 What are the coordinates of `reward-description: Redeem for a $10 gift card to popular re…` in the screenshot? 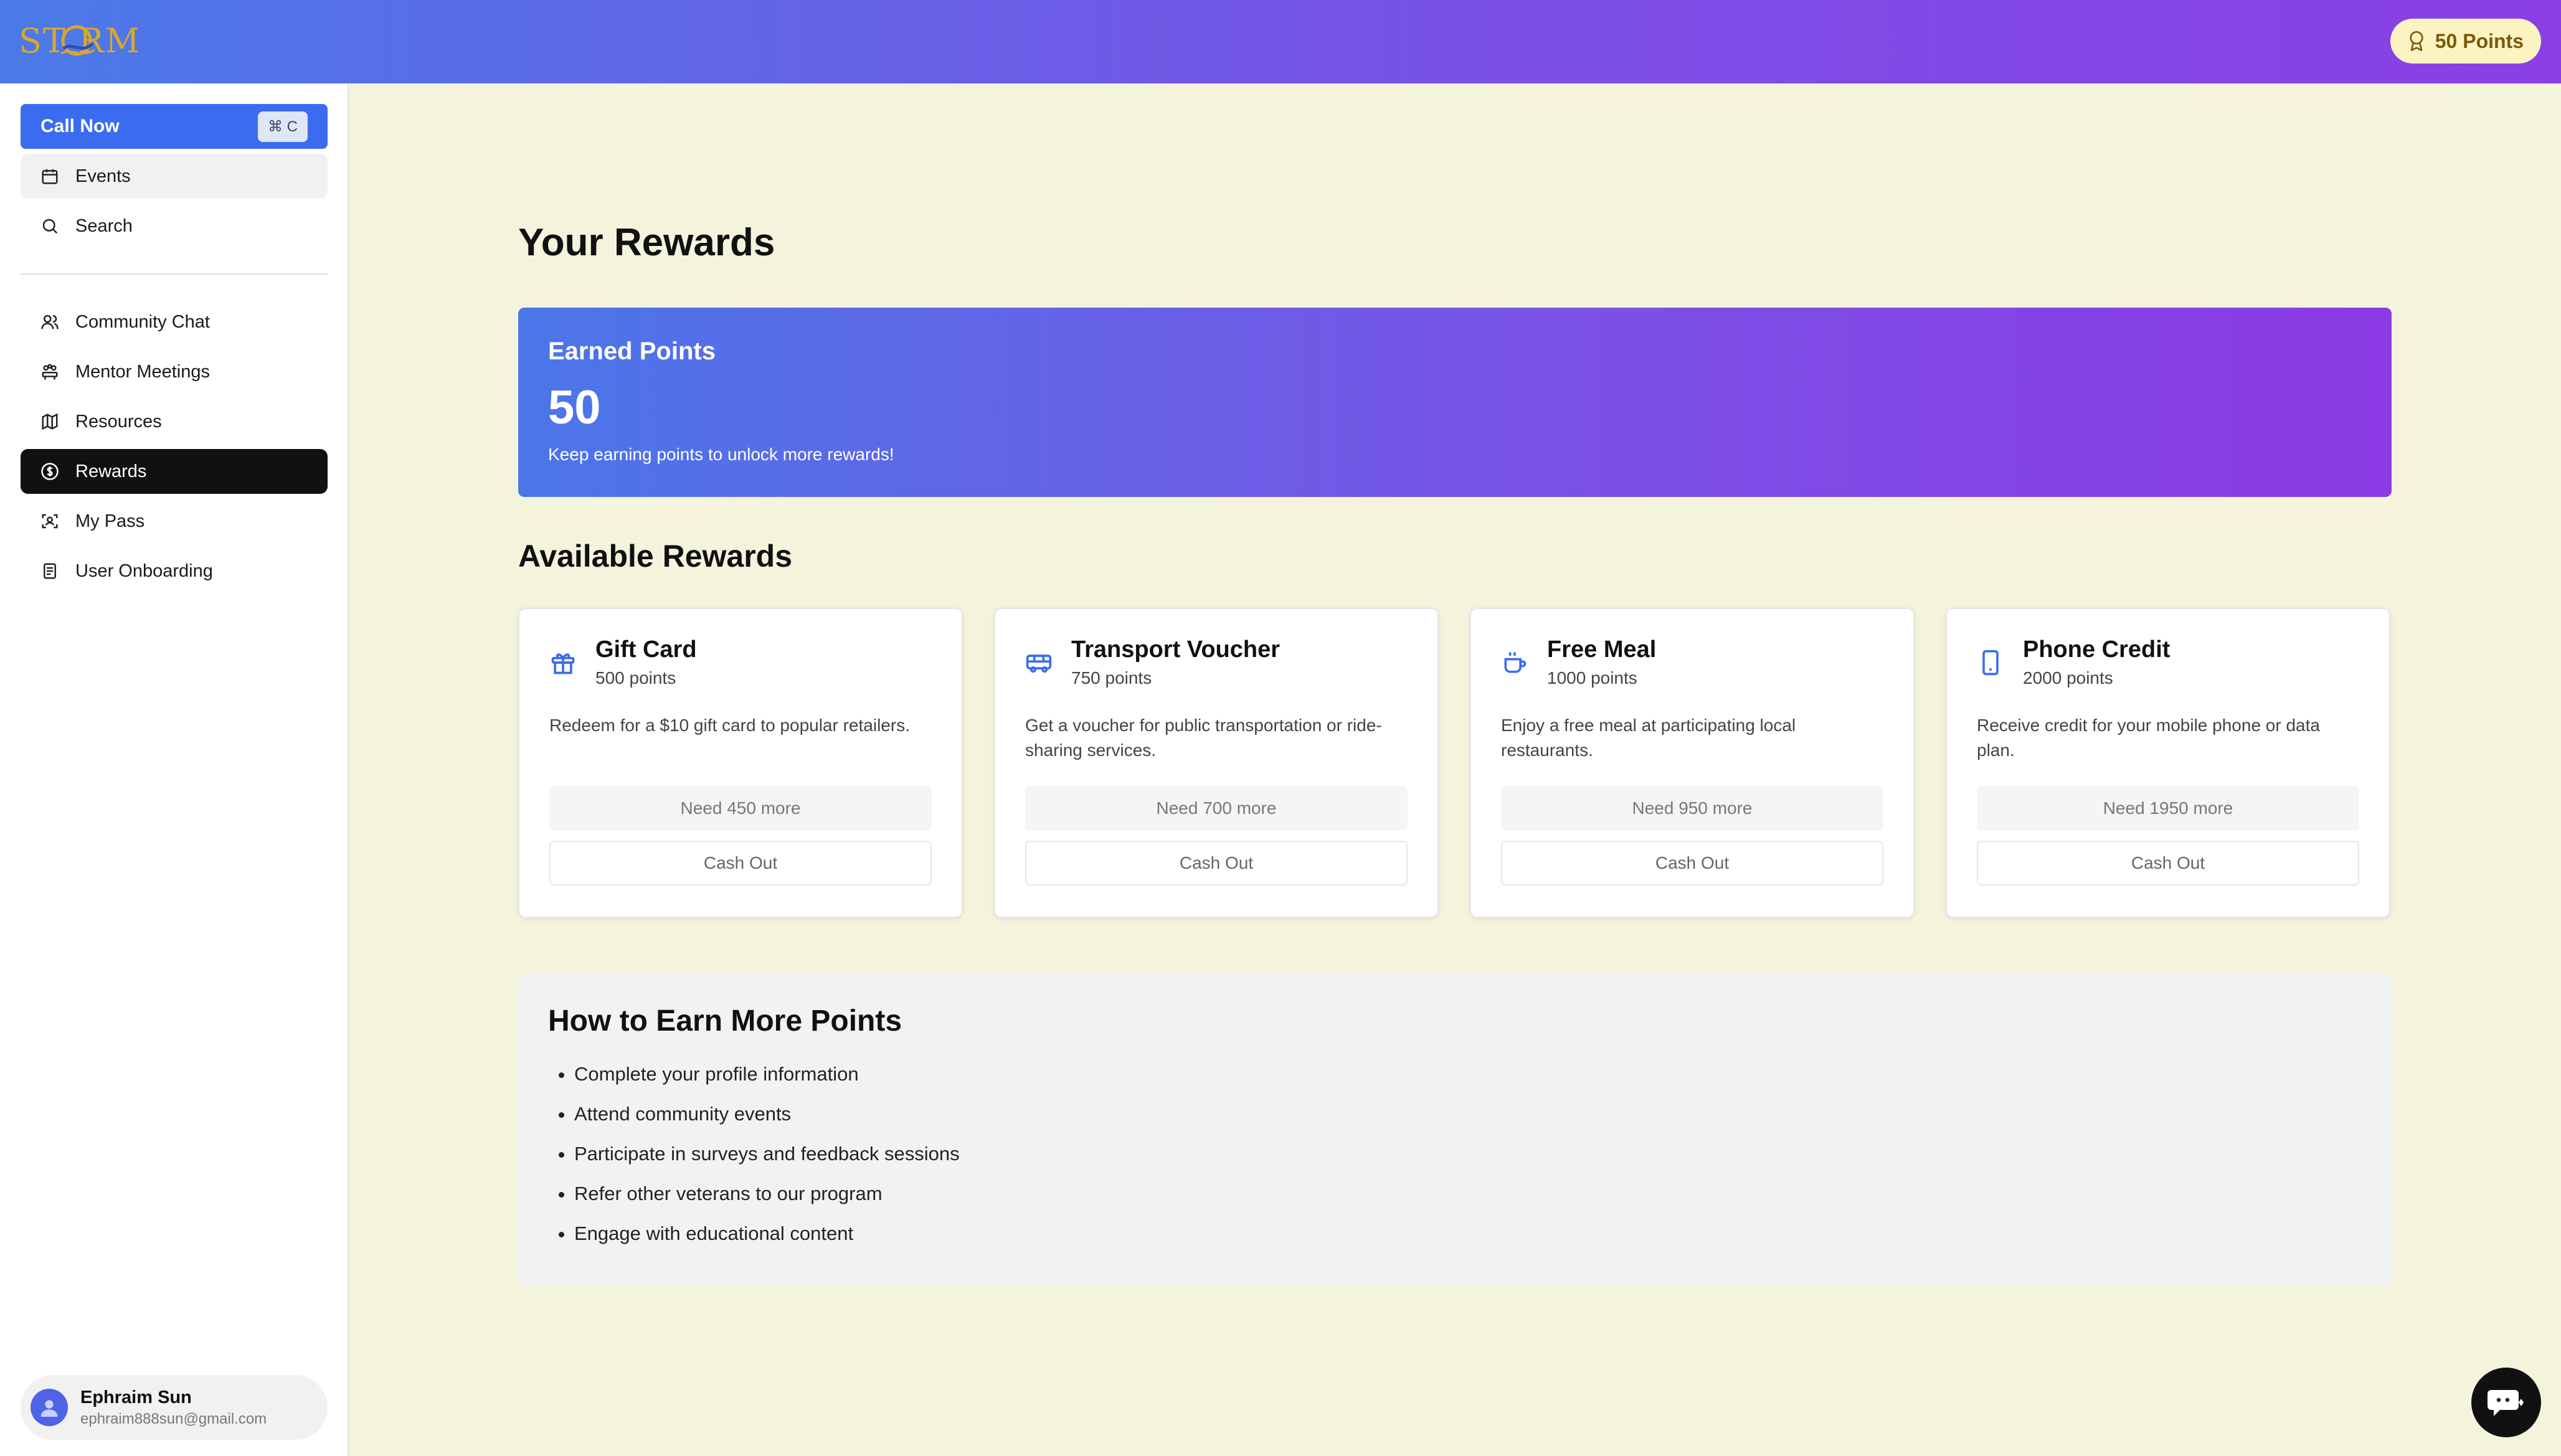 It's located at (729, 725).